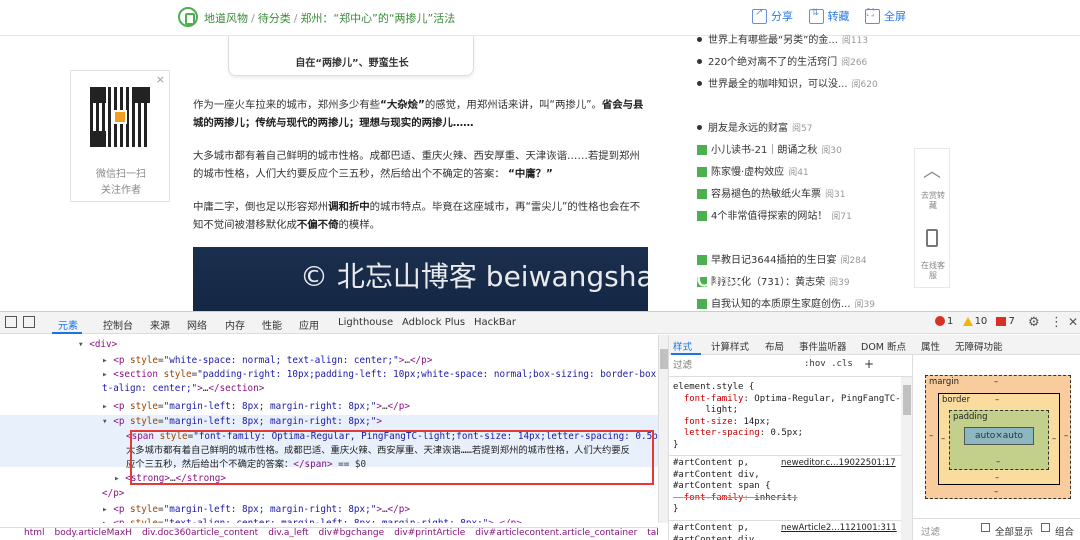 This screenshot has width=1080, height=540. Describe the element at coordinates (932, 238) in the screenshot. I see `phone-icon` at that location.